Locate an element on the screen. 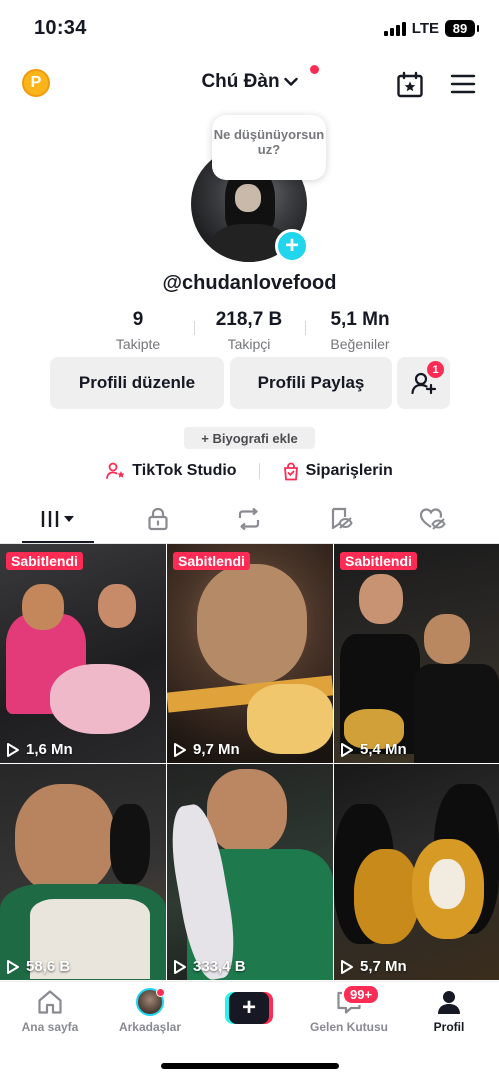 This screenshot has height=1080, width=499. profile-icon is located at coordinates (449, 1002).